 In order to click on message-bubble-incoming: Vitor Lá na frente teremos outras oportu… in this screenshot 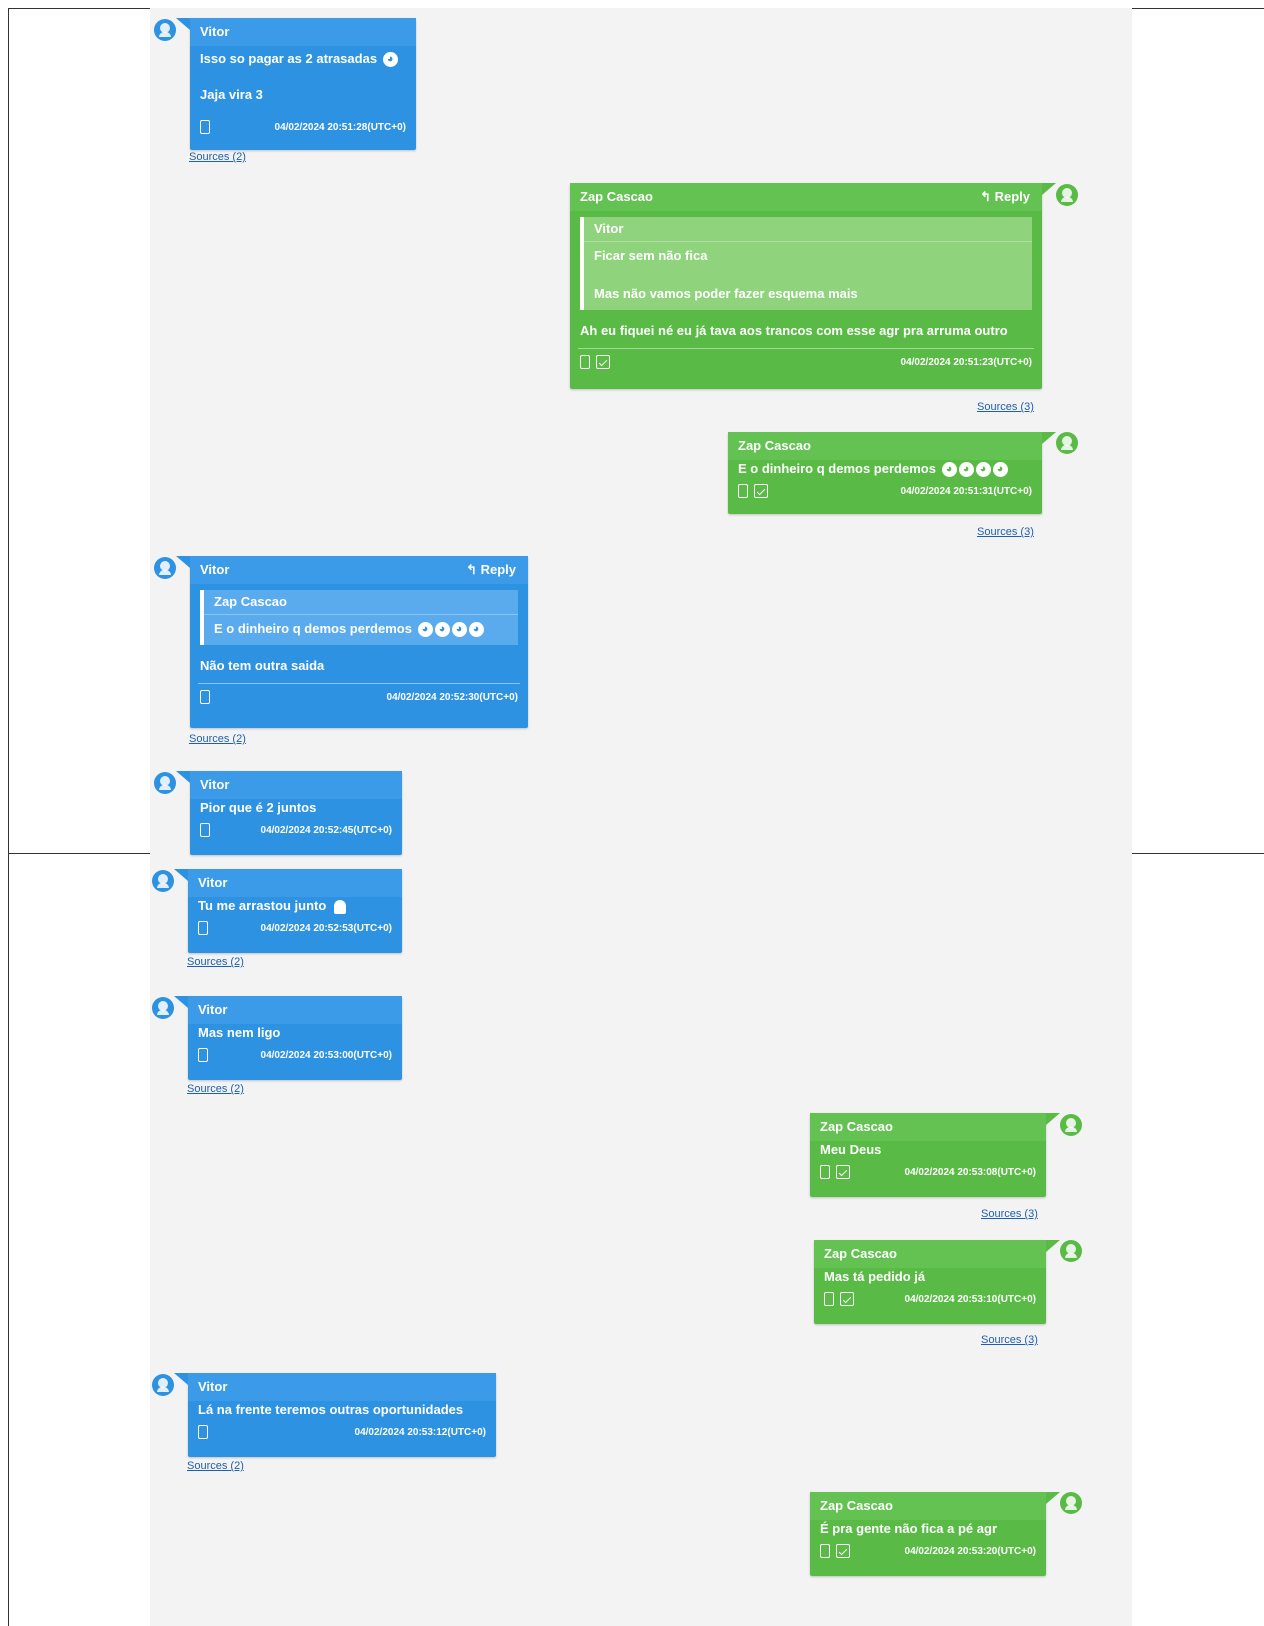, I will do `click(335, 1415)`.